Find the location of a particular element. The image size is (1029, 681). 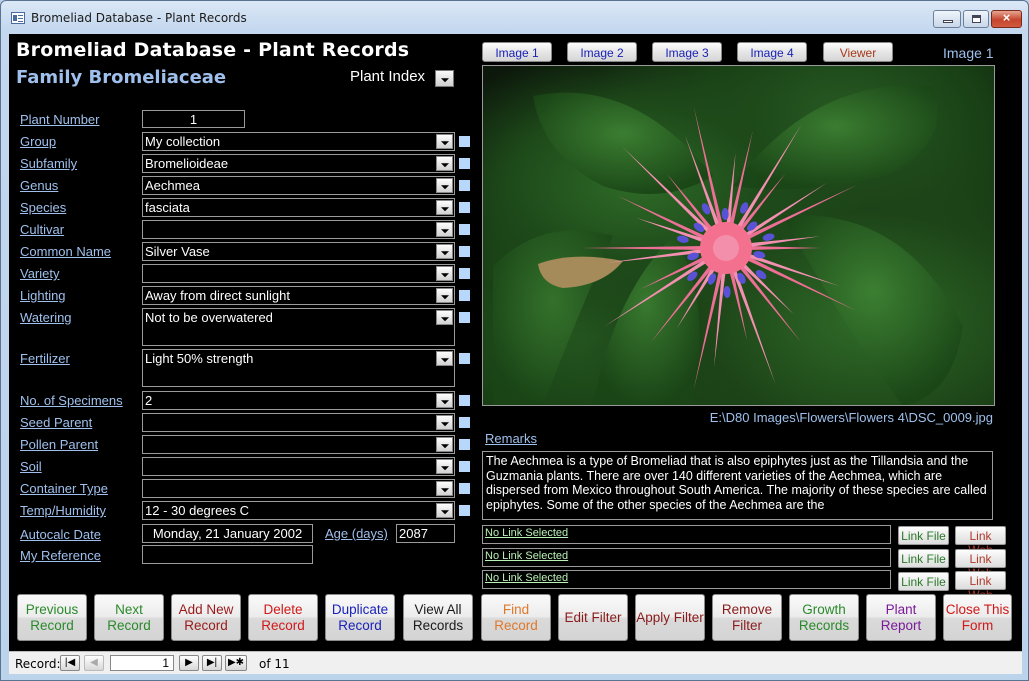

specimens-label: No. of Specimens is located at coordinates (71, 400).